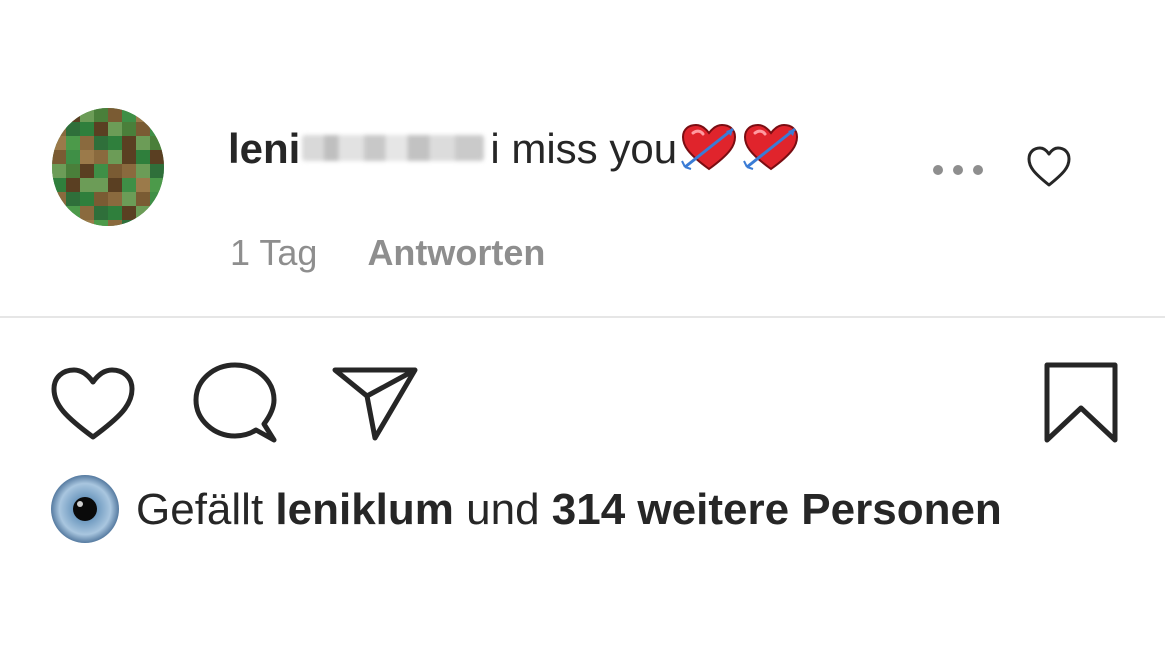  Describe the element at coordinates (582, 317) in the screenshot. I see `divider` at that location.